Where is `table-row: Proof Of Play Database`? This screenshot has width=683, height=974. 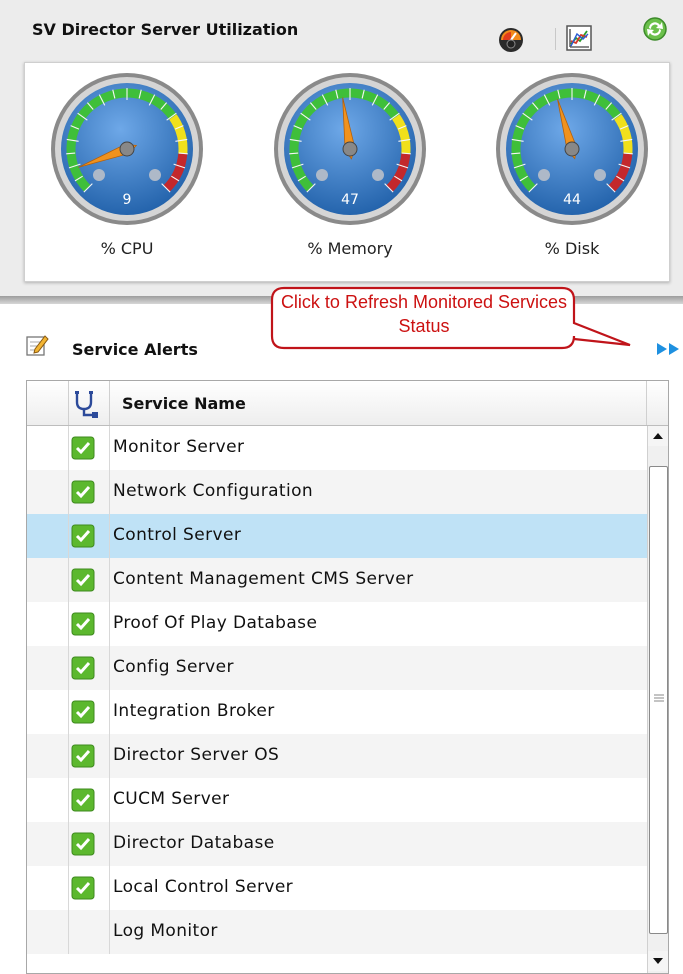
table-row: Proof Of Play Database is located at coordinates (337, 624).